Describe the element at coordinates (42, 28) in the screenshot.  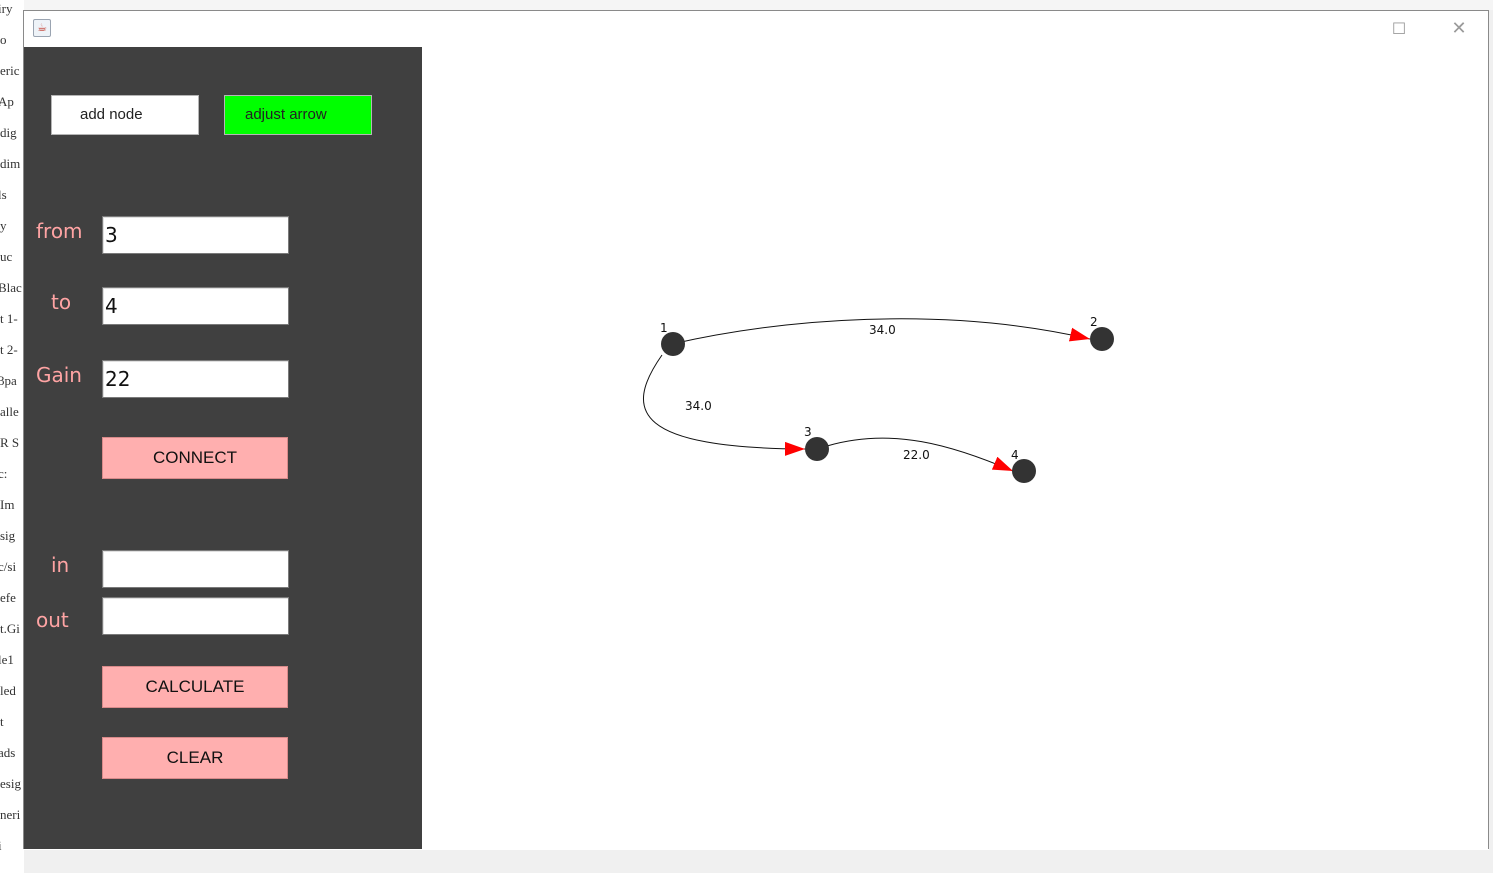
I see `java-app-icon: ☕` at that location.